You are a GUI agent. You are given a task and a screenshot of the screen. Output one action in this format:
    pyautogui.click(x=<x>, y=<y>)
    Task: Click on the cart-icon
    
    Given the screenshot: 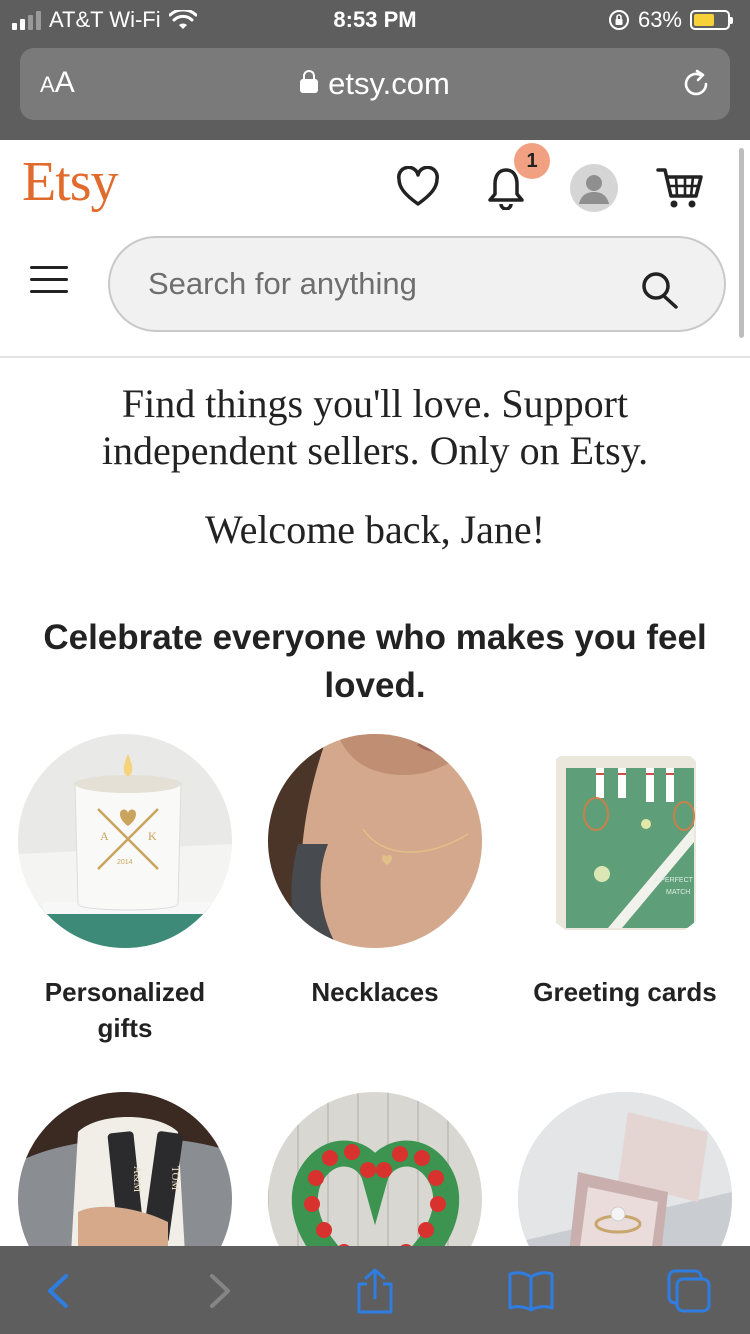 What is the action you would take?
    pyautogui.click(x=680, y=188)
    